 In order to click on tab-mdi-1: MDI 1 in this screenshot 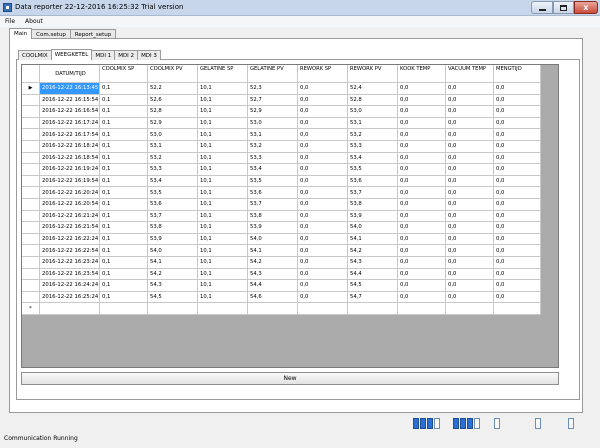, I will do `click(103, 55)`.